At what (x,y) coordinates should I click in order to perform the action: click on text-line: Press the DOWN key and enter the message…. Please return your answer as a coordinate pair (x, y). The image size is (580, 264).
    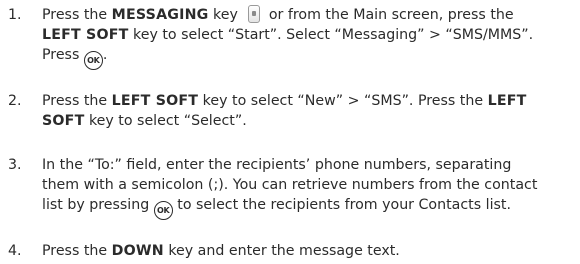
    Looking at the image, I should click on (310, 251).